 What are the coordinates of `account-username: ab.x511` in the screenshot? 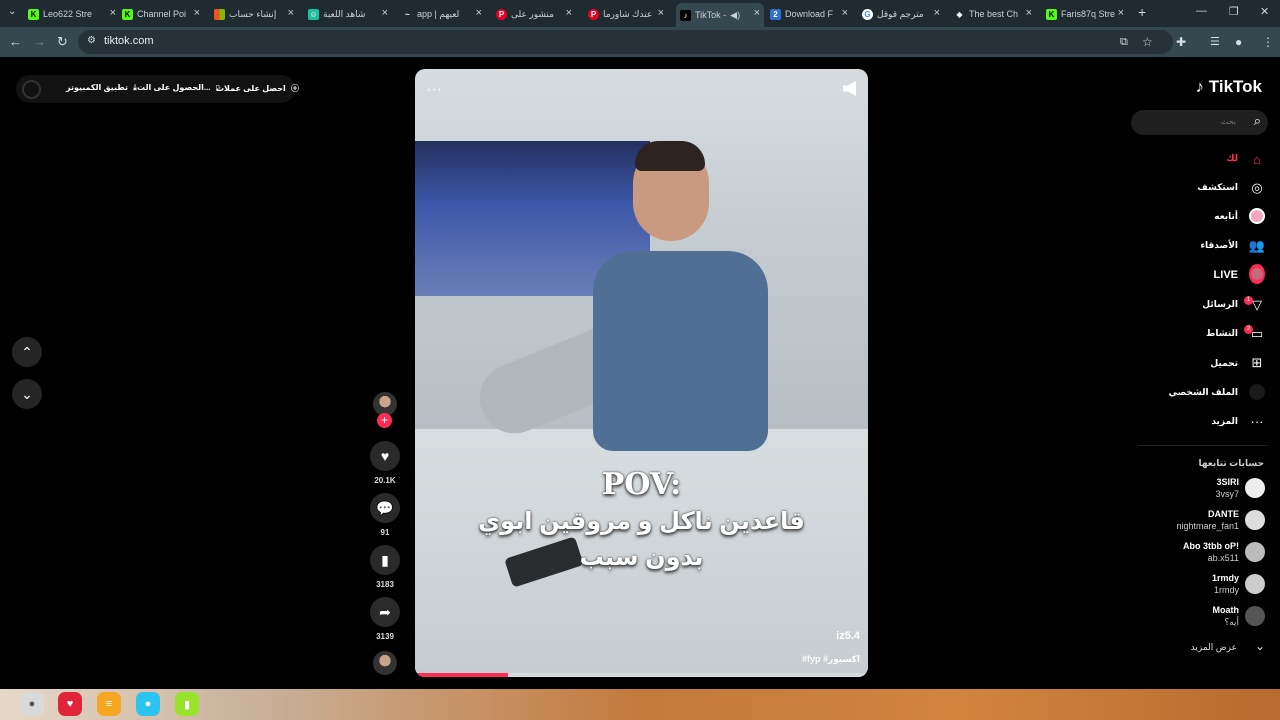 It's located at (1223, 558).